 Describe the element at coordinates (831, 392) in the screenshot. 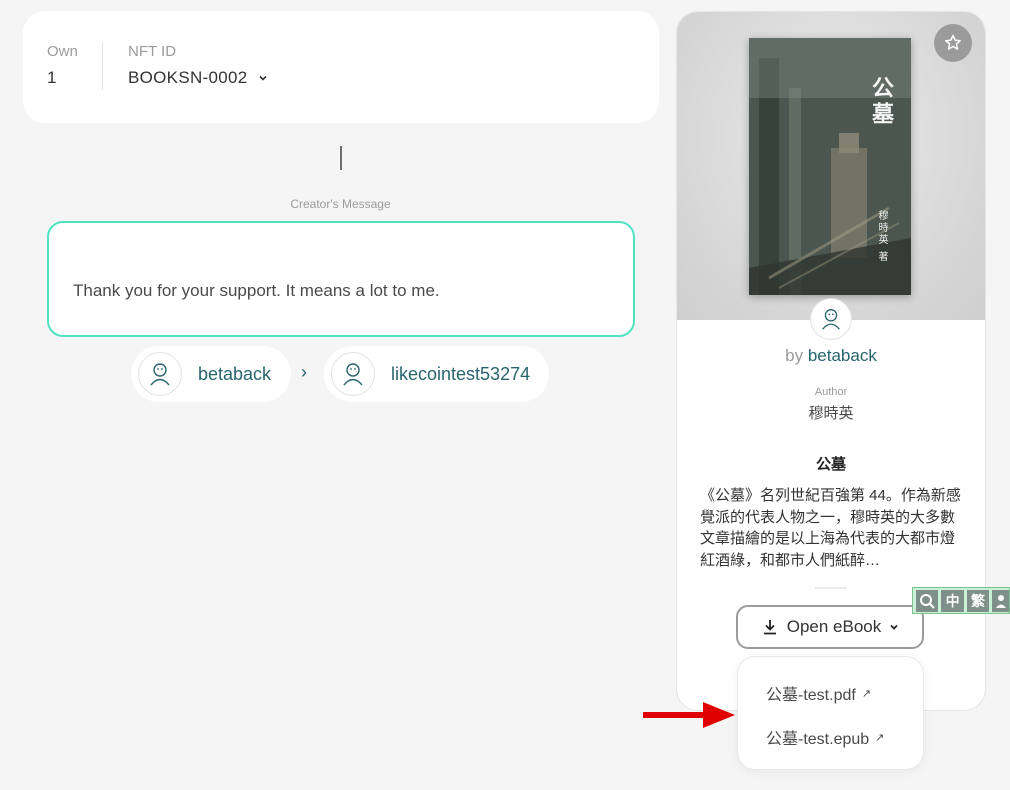

I see `author-label: Author` at that location.